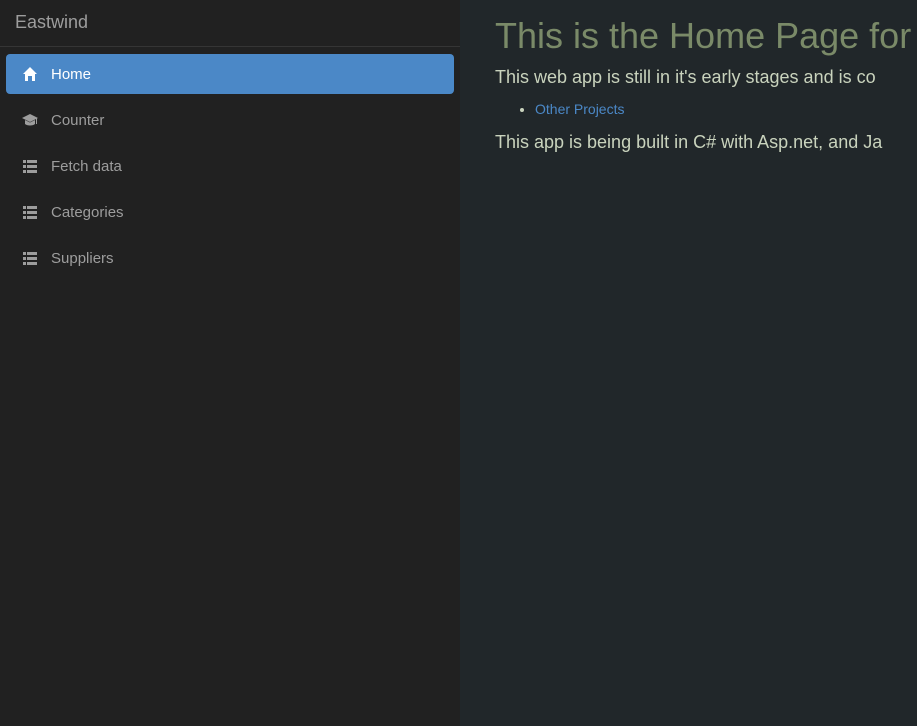 Image resolution: width=917 pixels, height=726 pixels. I want to click on sidebar-item-label: Counter, so click(78, 120).